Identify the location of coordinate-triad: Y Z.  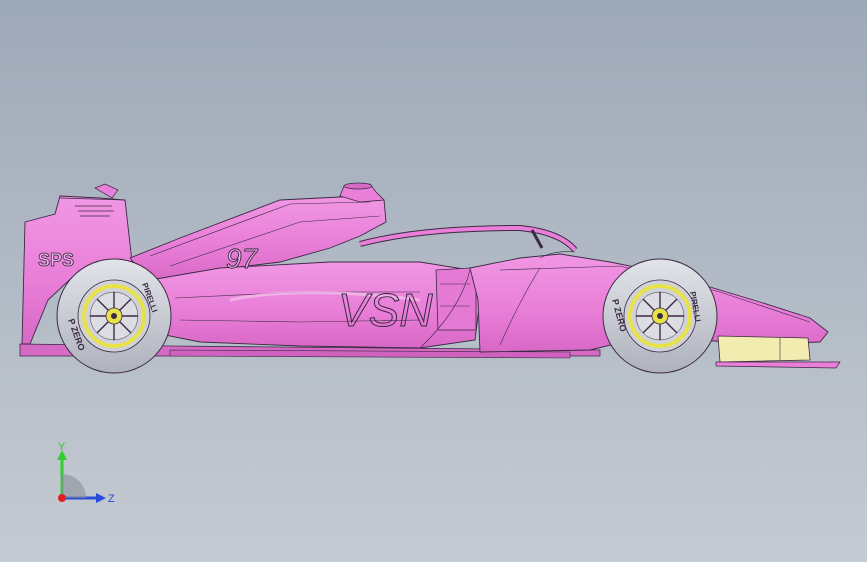
(85, 475).